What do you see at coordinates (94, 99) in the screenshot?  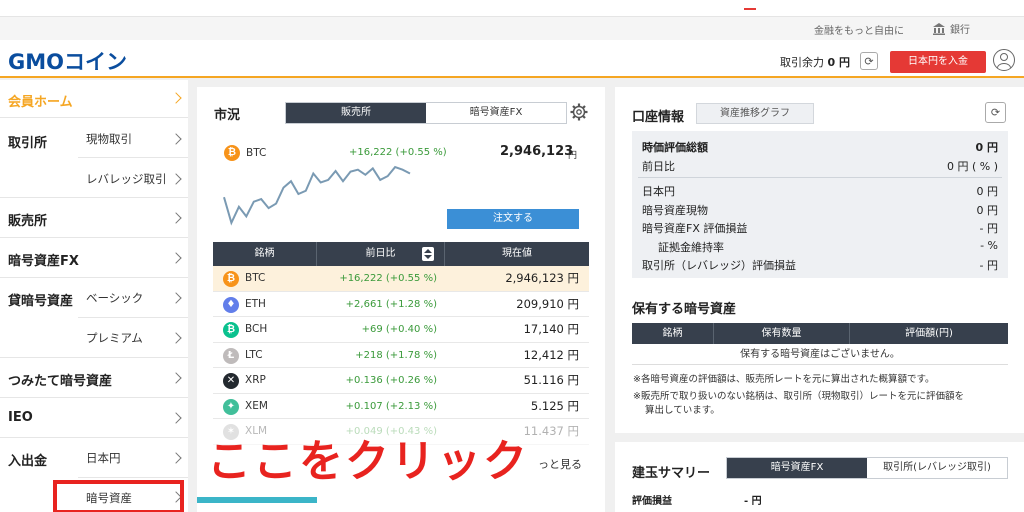 I see `sidebar-item-home: 会員ホーム` at bounding box center [94, 99].